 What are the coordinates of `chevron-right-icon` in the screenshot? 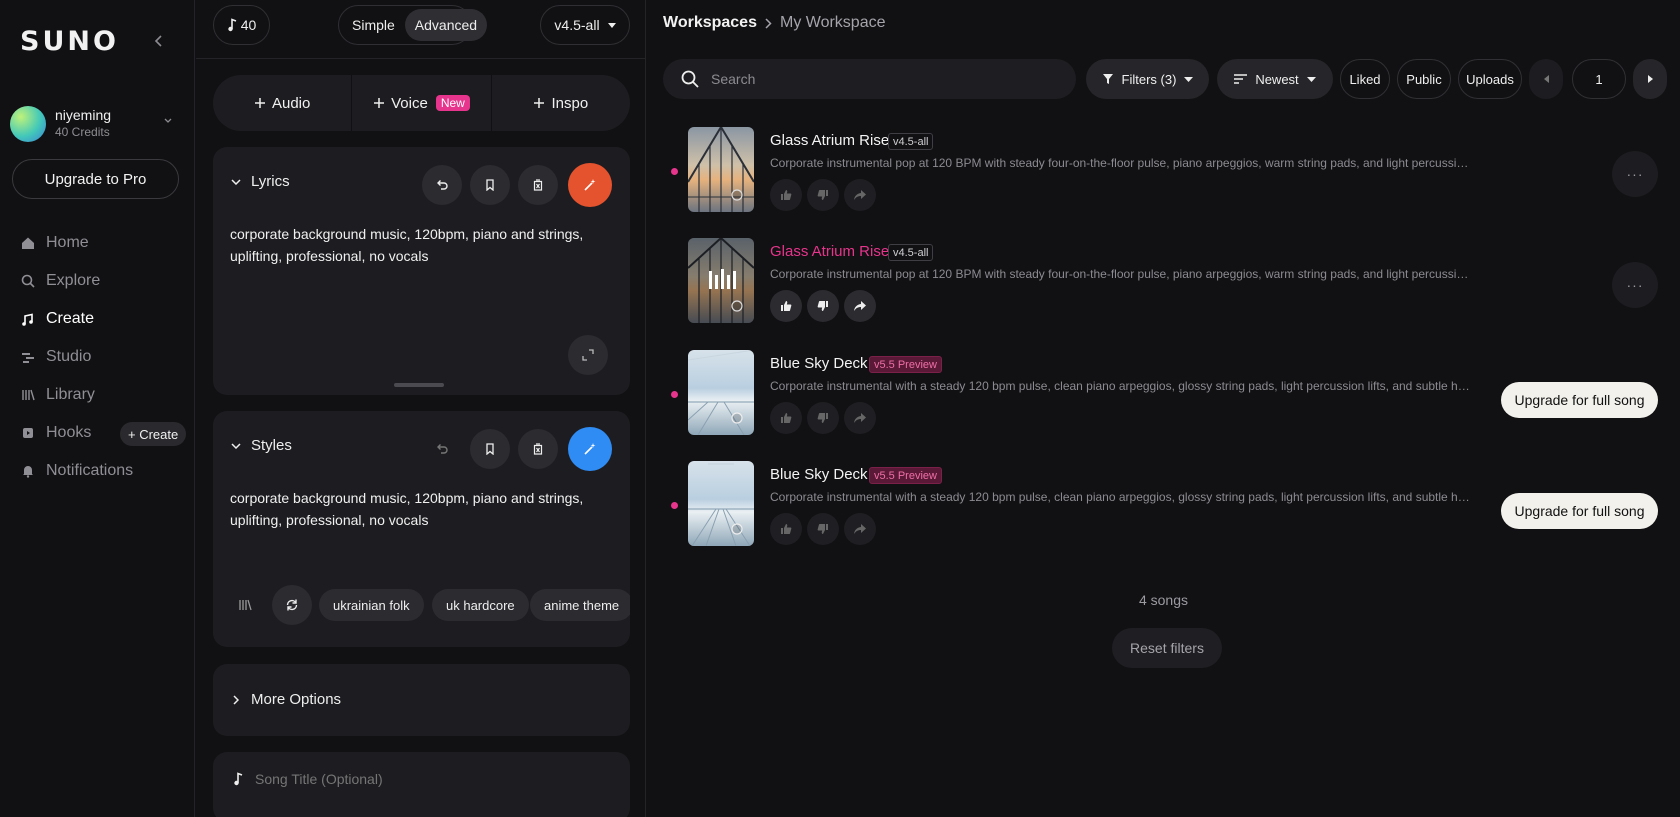 It's located at (768, 23).